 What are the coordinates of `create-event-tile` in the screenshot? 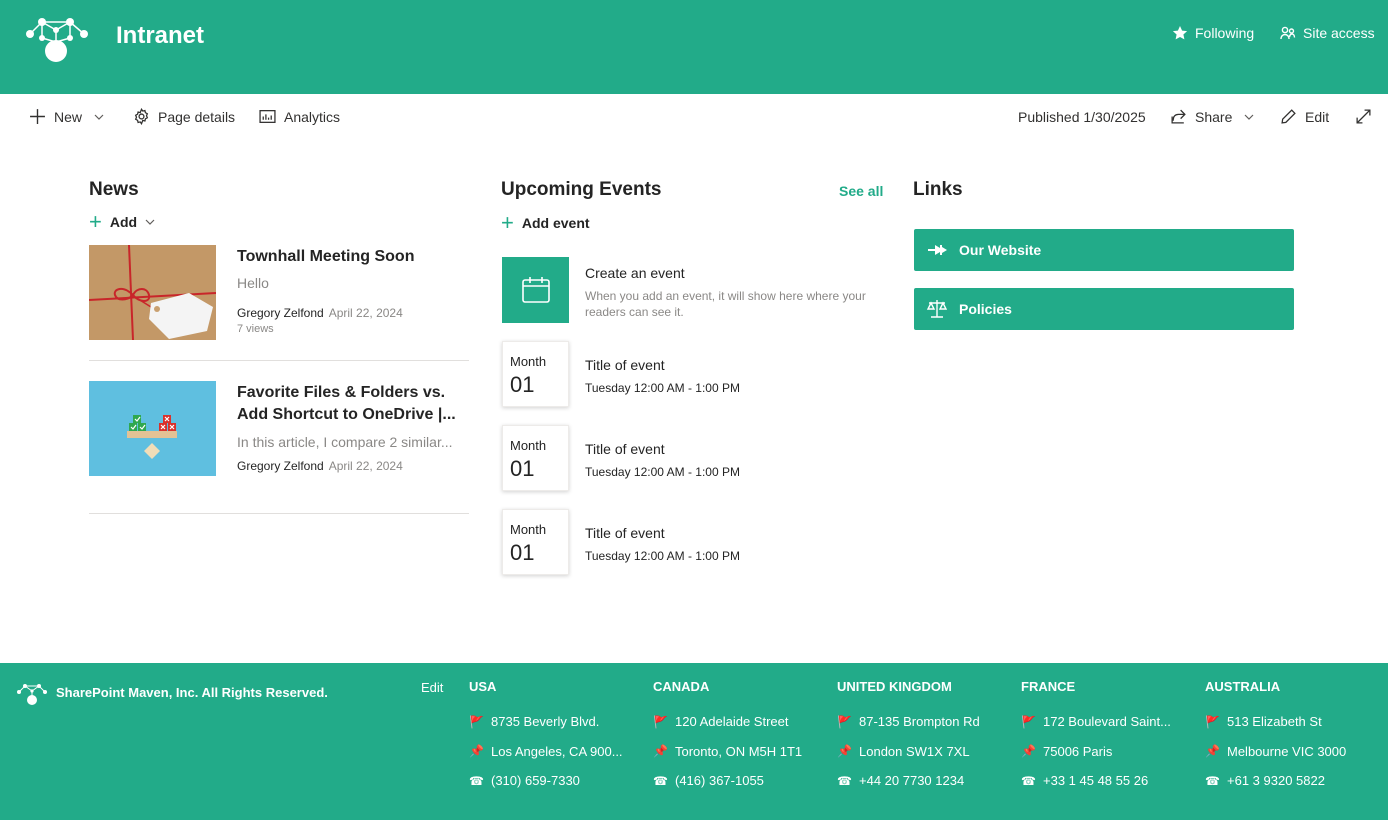 It's located at (535, 290).